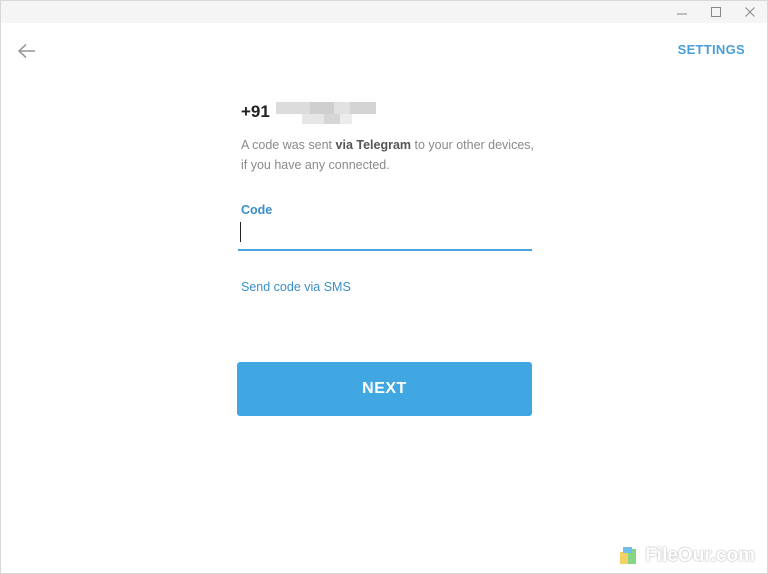 This screenshot has height=574, width=768. Describe the element at coordinates (711, 49) in the screenshot. I see `settings-link: SETTINGS` at that location.